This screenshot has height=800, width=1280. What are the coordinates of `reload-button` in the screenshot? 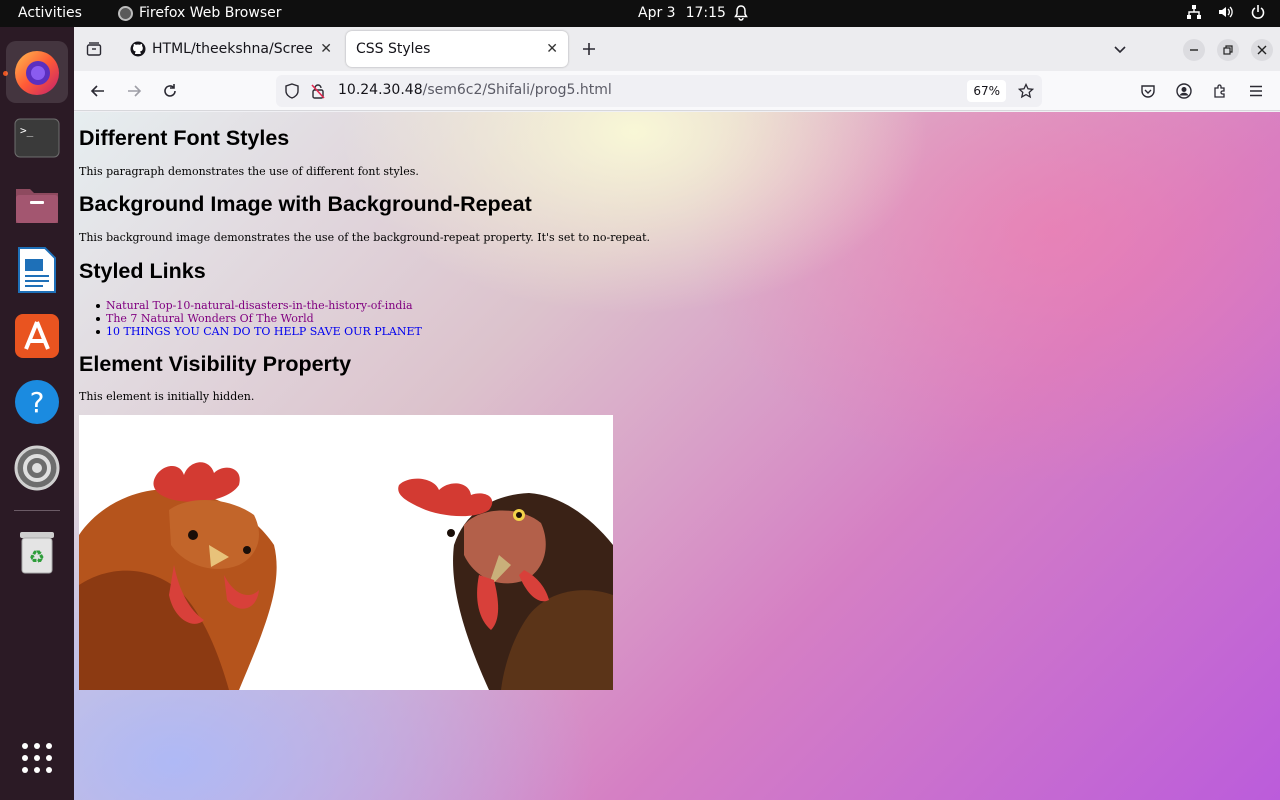 It's located at (170, 91).